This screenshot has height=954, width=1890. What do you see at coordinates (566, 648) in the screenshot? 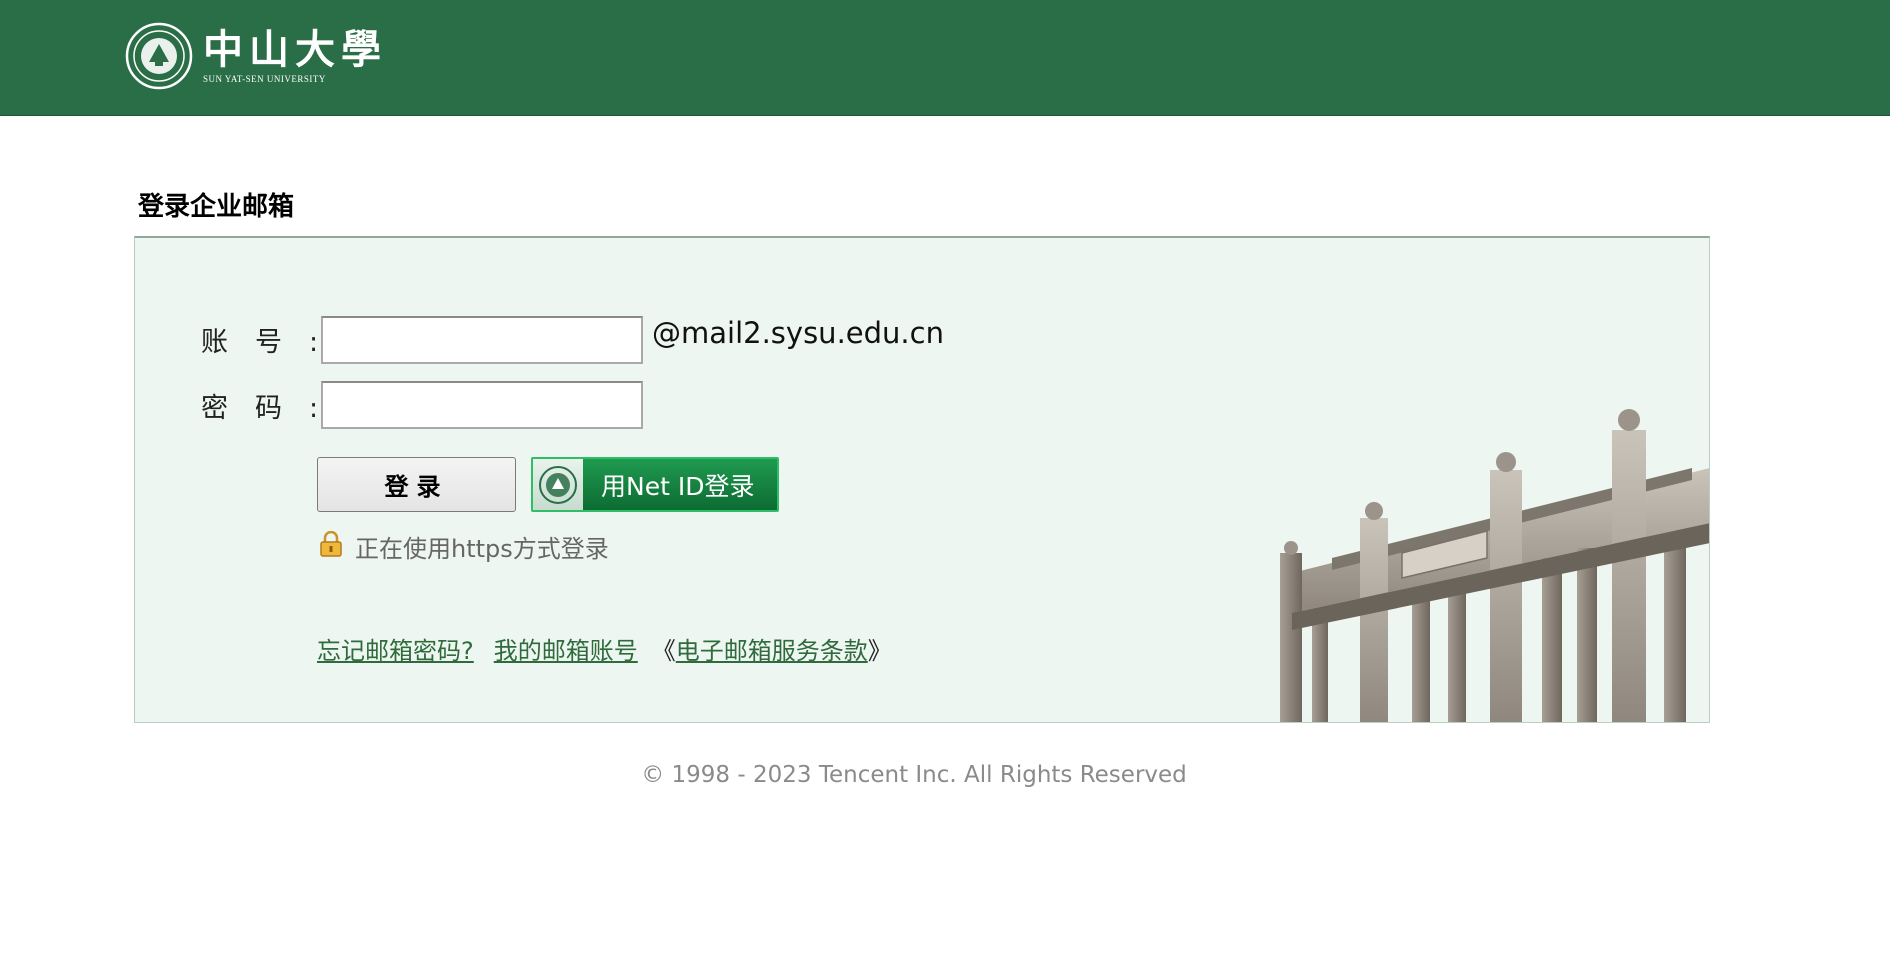
I see `my-account-link: 我的邮箱账号` at bounding box center [566, 648].